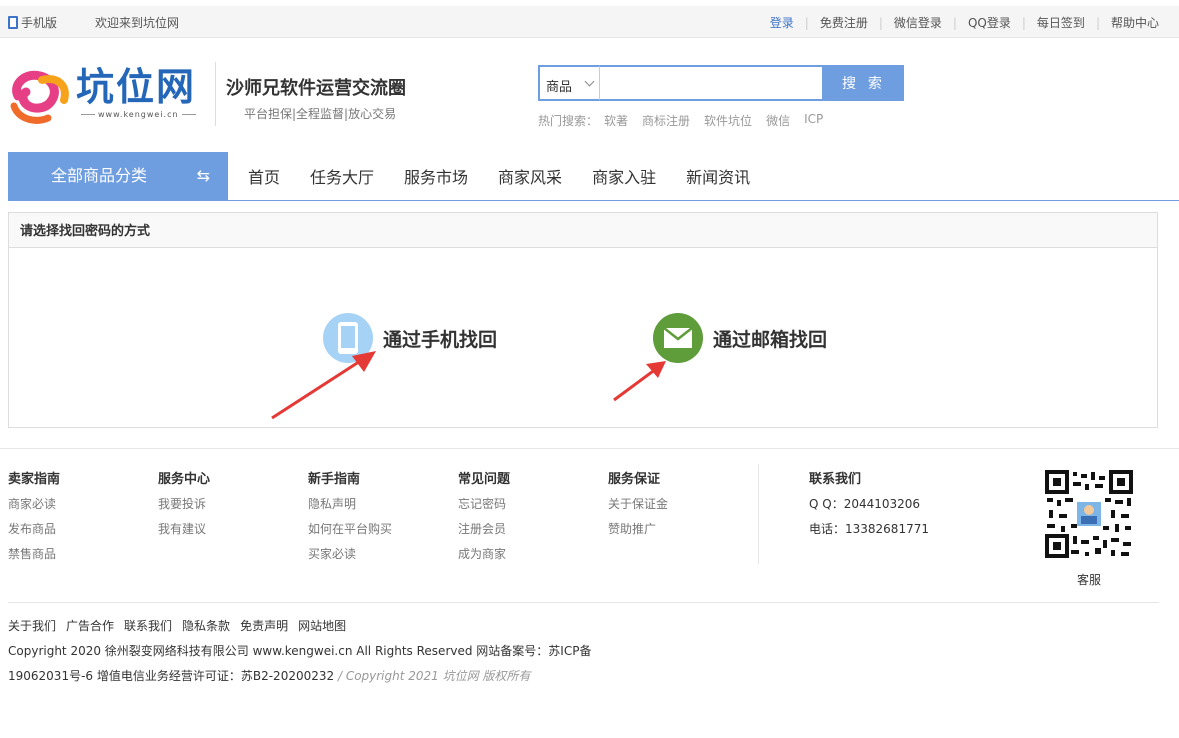  Describe the element at coordinates (342, 176) in the screenshot. I see `nav-item-task-hall: 任务大厅` at that location.